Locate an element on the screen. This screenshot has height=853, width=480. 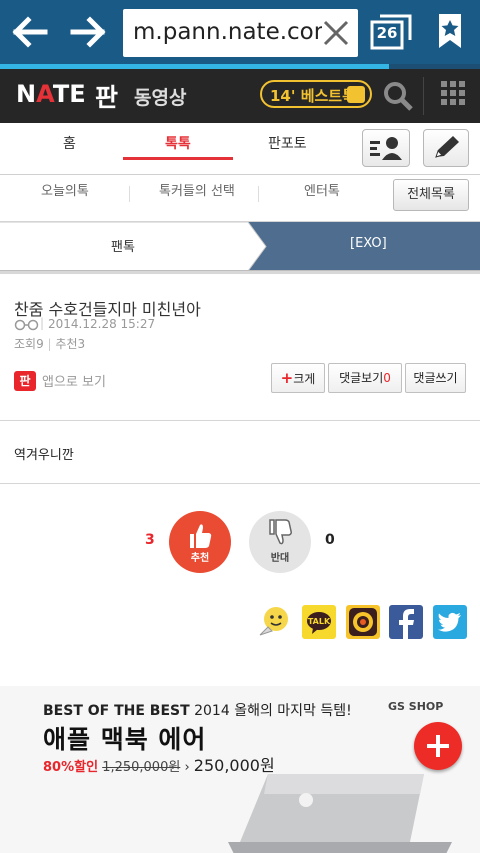
upvote-count: 3 is located at coordinates (150, 540).